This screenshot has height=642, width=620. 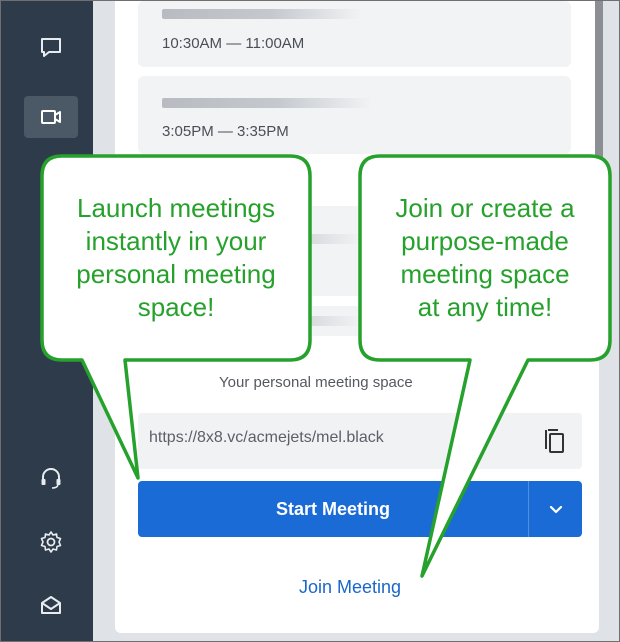 What do you see at coordinates (350, 587) in the screenshot?
I see `join-meeting-link: Join Meeting` at bounding box center [350, 587].